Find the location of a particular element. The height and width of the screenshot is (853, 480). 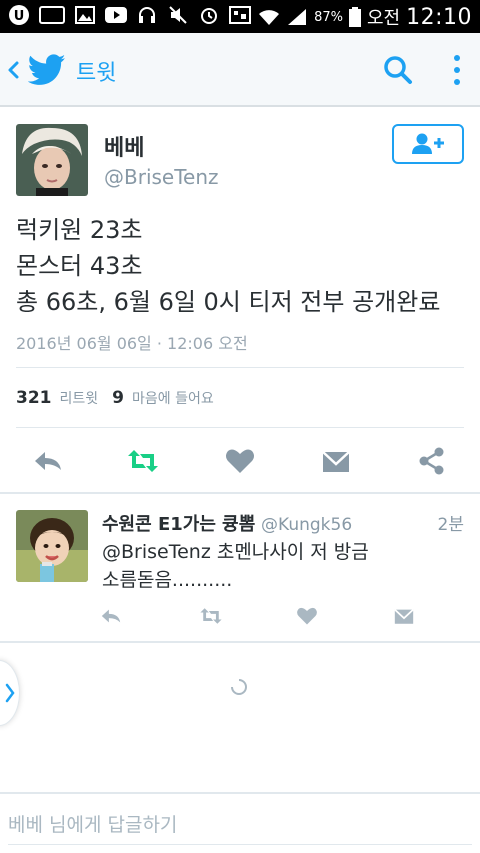

signal-icon is located at coordinates (297, 17).